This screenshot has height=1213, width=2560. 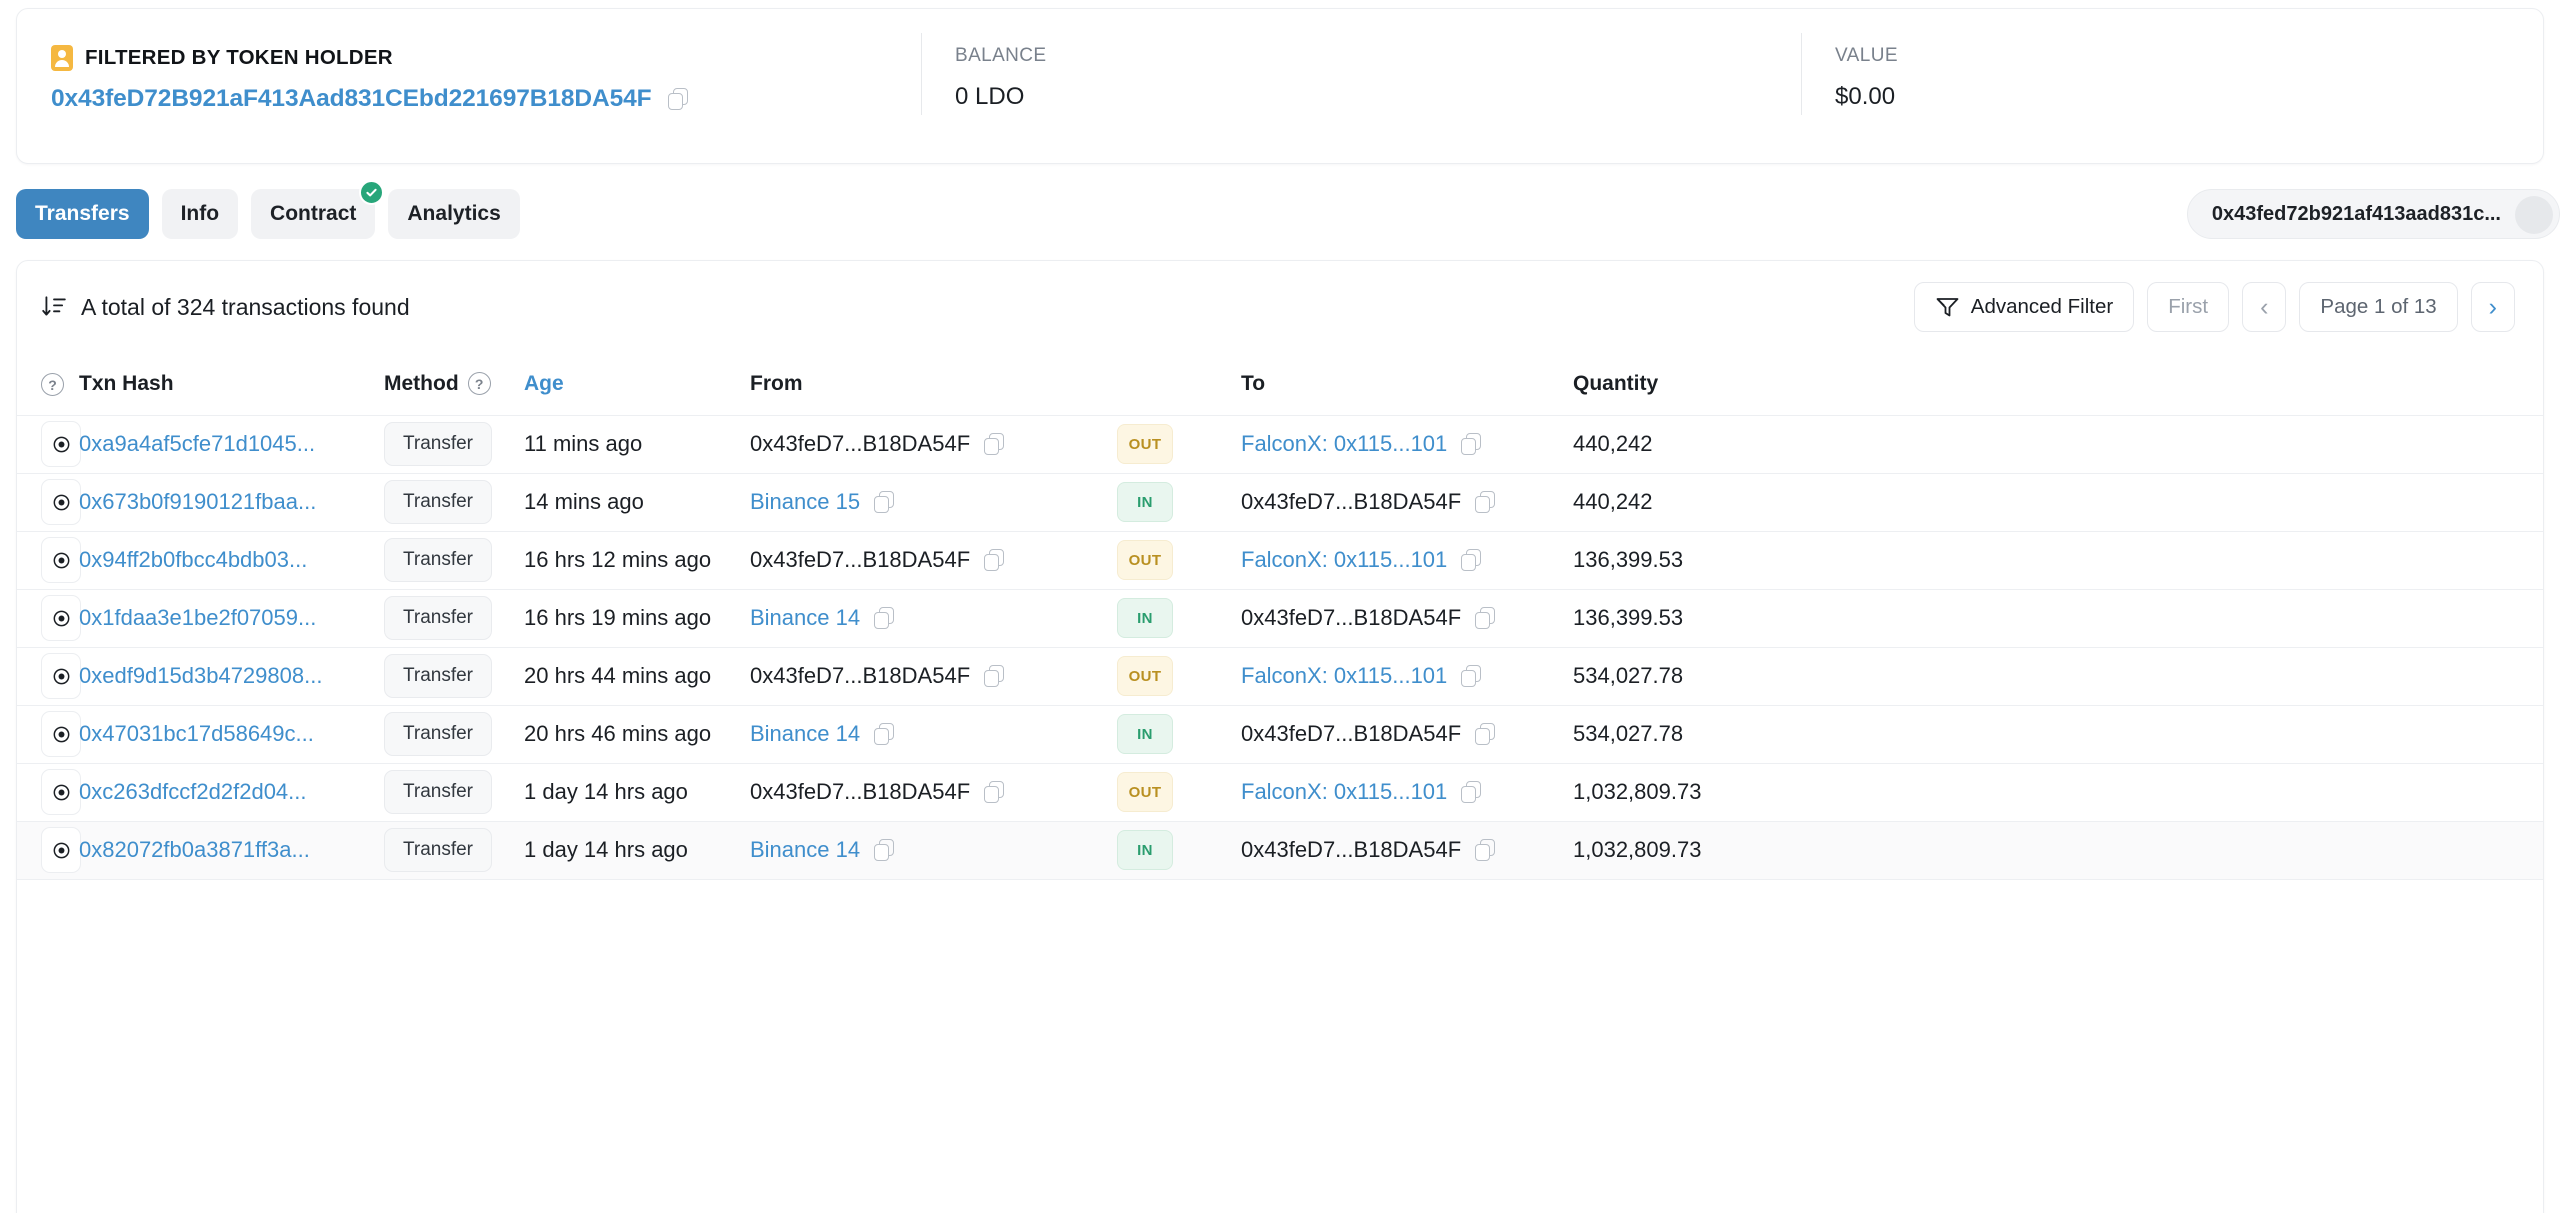 What do you see at coordinates (1351, 733) in the screenshot?
I see `to-address: 0x43feD7...B18DA54F` at bounding box center [1351, 733].